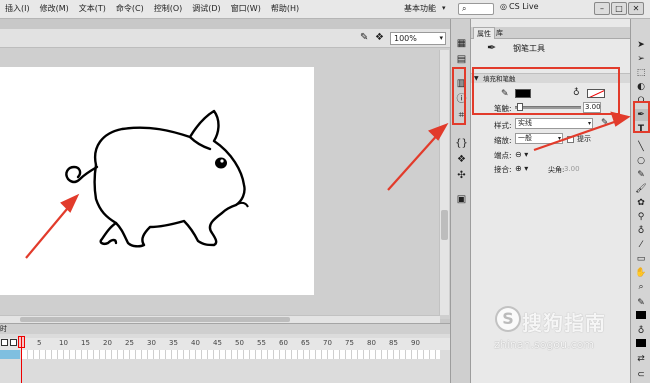  I want to click on hint-checkbox, so click(570, 139).